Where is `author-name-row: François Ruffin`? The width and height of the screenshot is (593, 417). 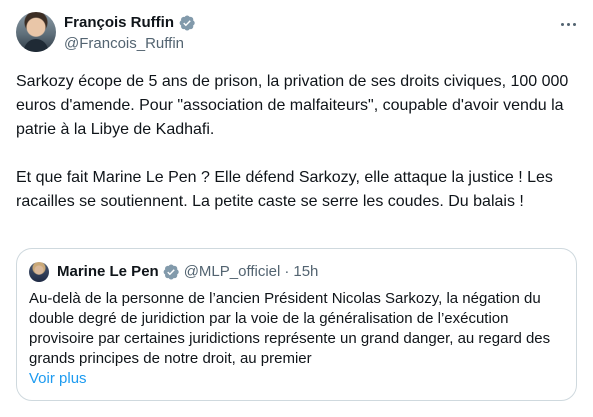
author-name-row: François Ruffin is located at coordinates (130, 23).